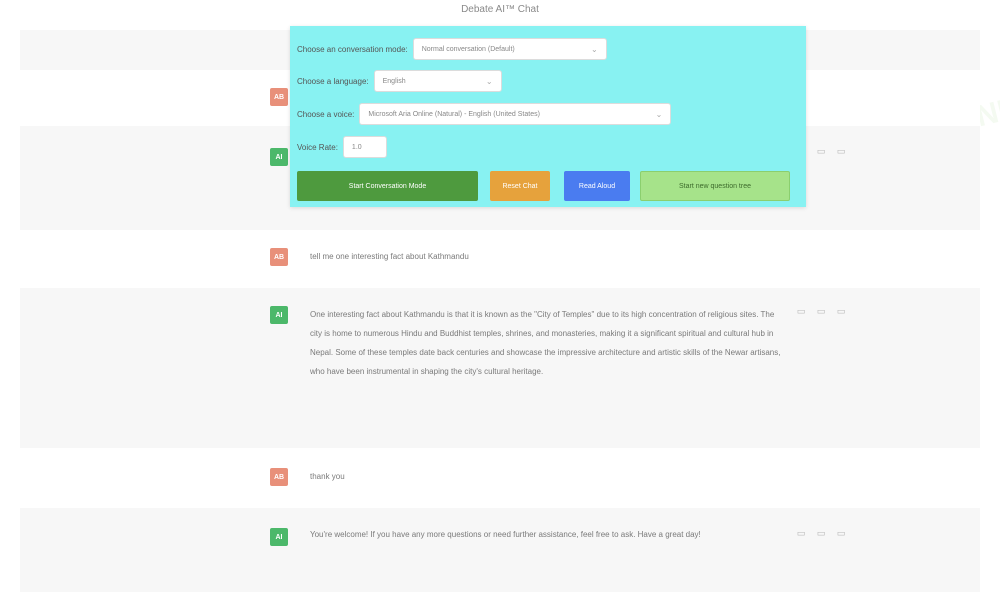 This screenshot has width=1000, height=600. I want to click on voice-rate-row: Voice Rate: 1.0, so click(342, 147).